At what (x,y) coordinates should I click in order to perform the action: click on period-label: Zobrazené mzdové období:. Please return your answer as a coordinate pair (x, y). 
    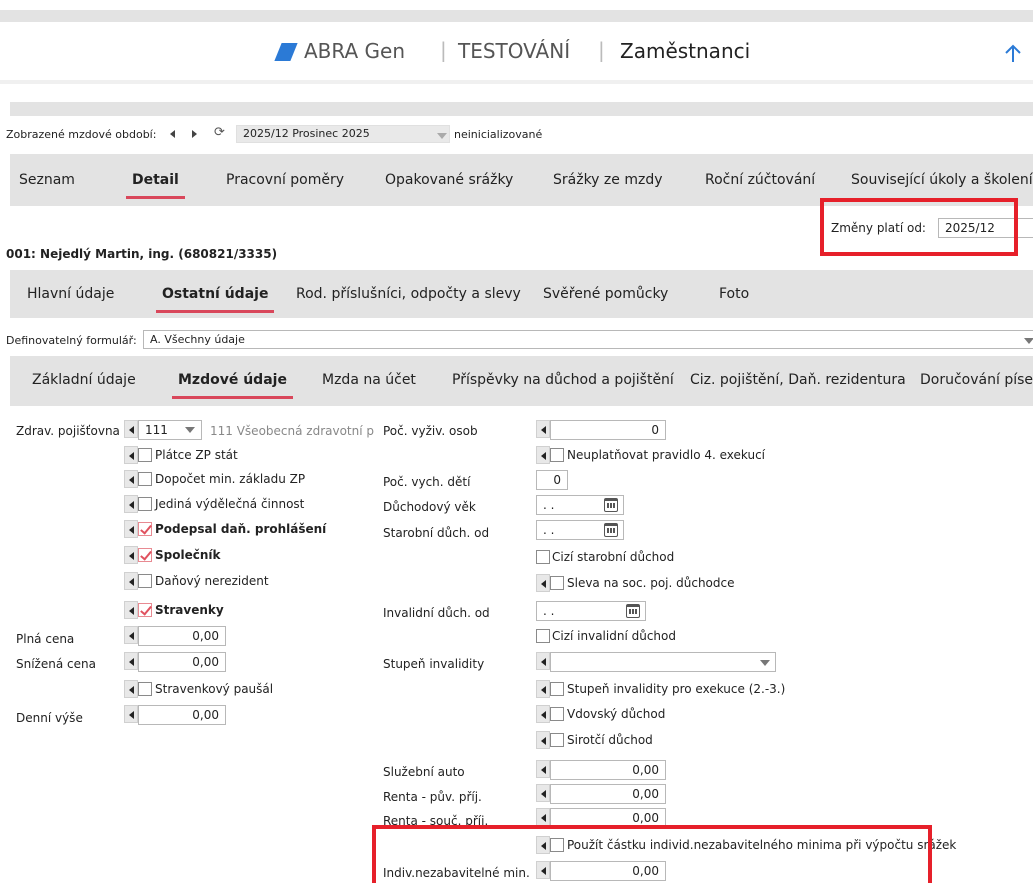
    Looking at the image, I should click on (81, 134).